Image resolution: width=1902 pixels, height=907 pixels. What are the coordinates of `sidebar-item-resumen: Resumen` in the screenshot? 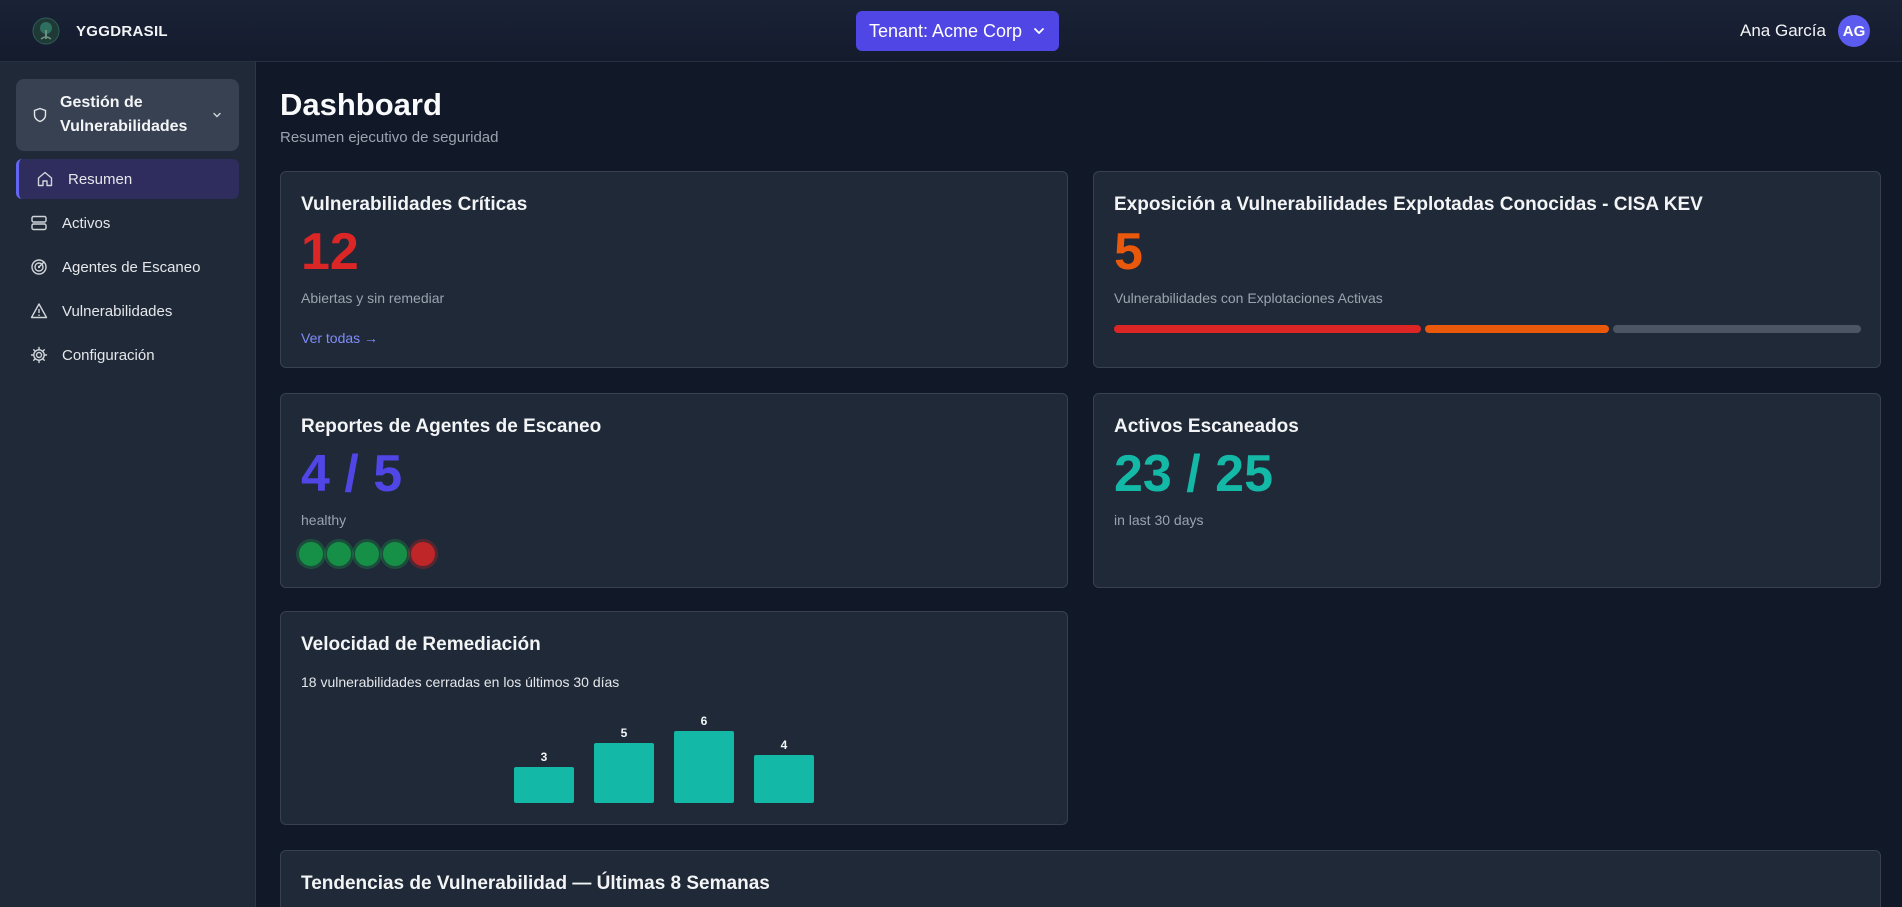 It's located at (127, 179).